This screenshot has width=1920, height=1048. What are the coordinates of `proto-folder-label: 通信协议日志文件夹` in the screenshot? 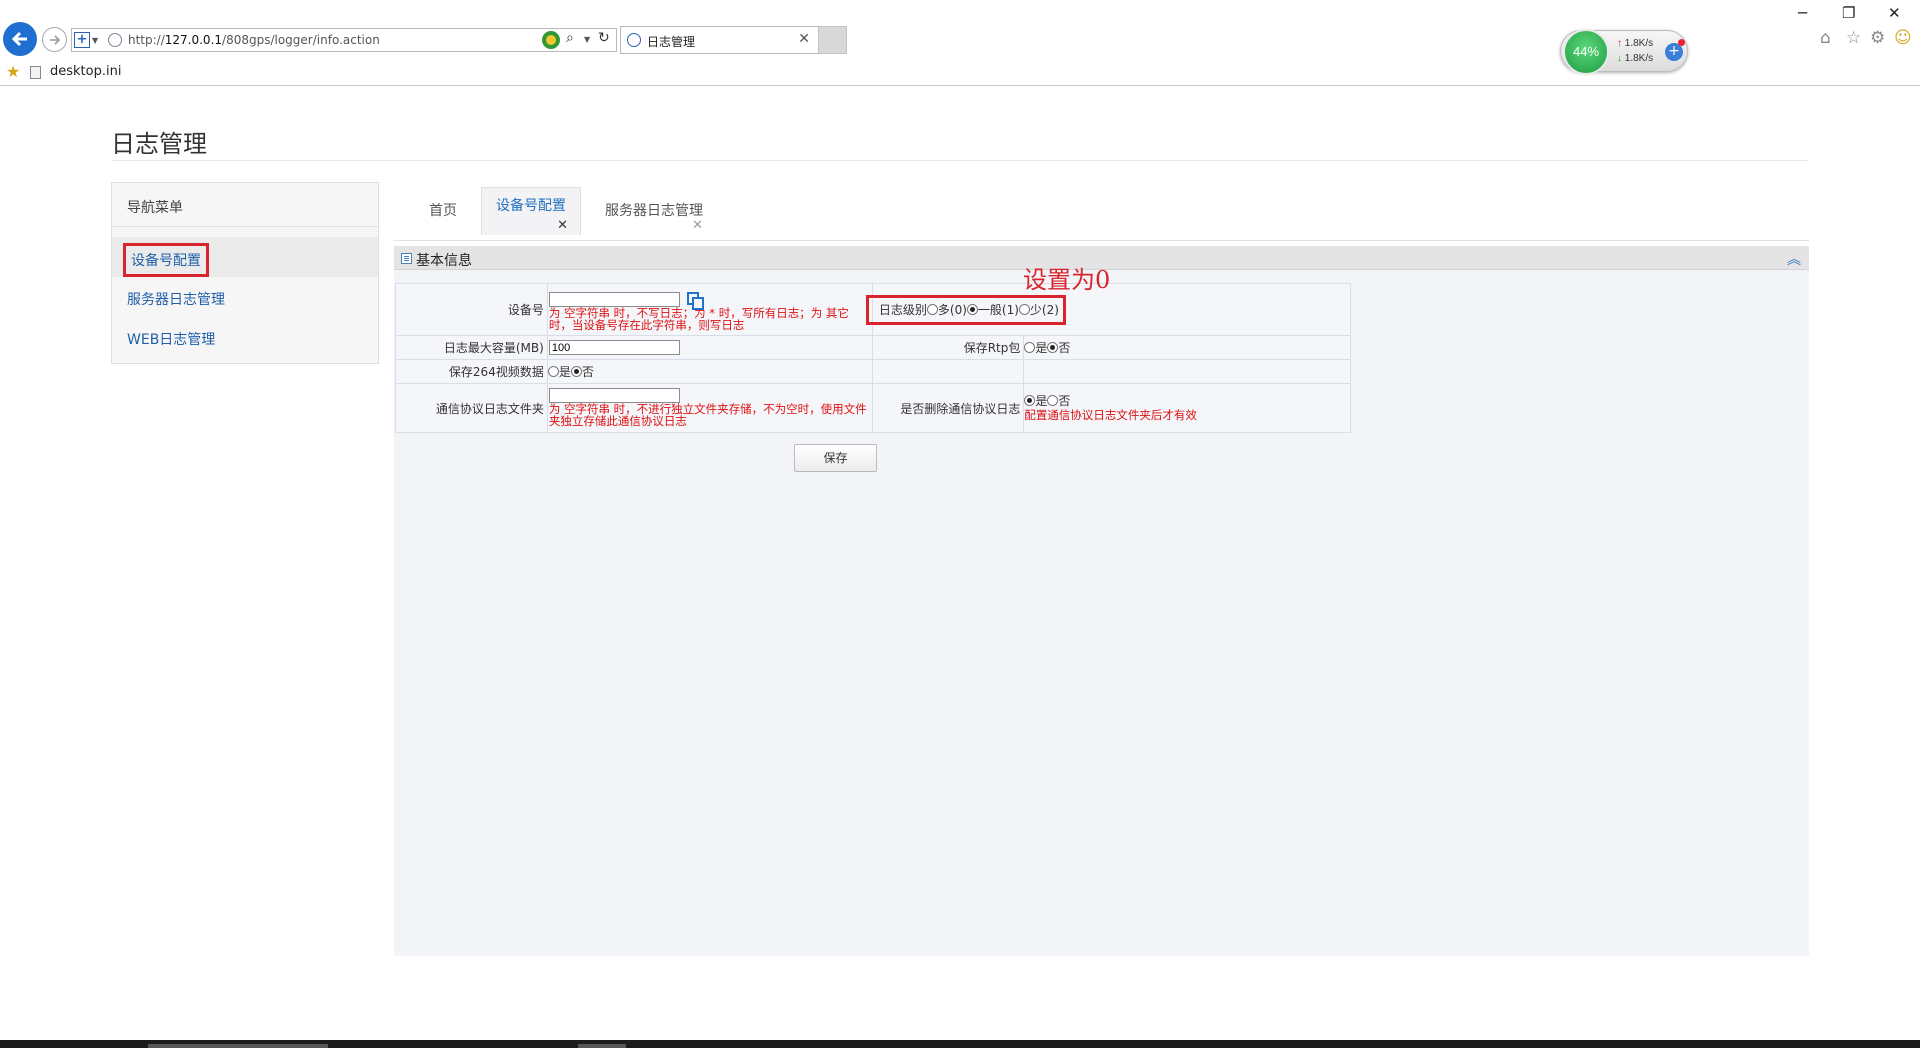 It's located at (471, 408).